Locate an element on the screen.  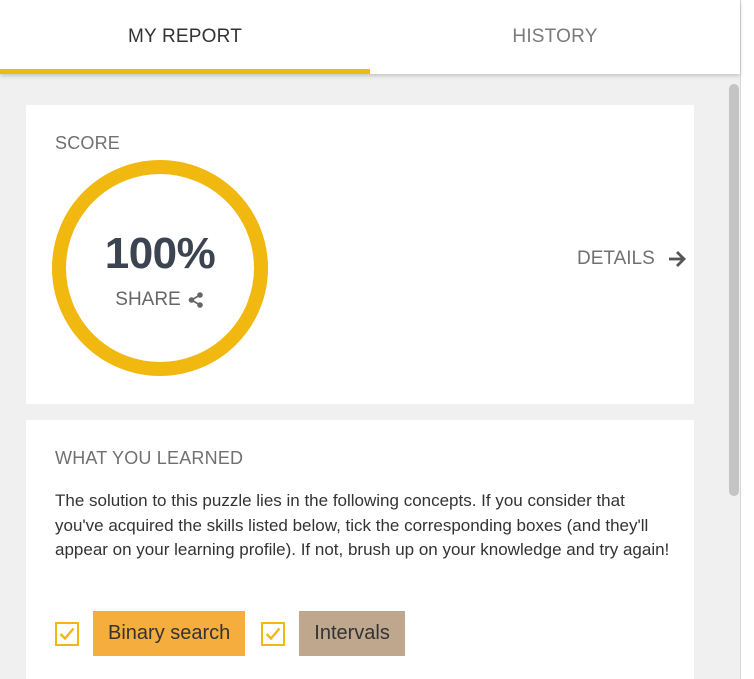
skill-checkbox-binary-search is located at coordinates (67, 633).